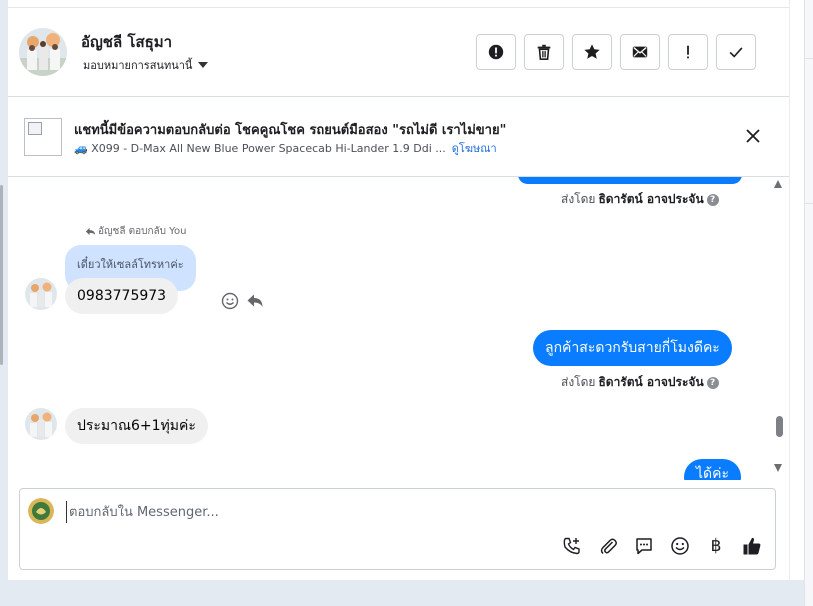 This screenshot has width=813, height=606. I want to click on adjacent-panel-edge, so click(808, 303).